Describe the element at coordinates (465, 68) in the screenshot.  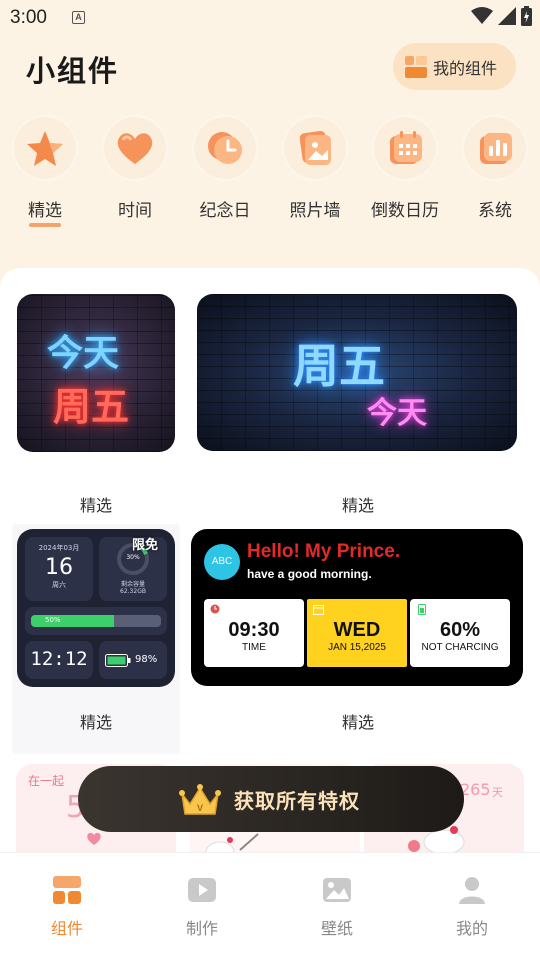
I see `my-widgets-label: 我的组件` at that location.